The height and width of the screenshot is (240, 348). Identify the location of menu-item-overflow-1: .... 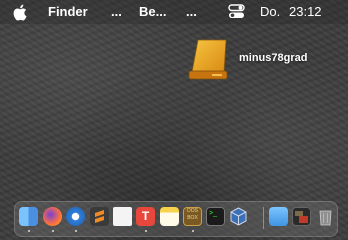
(116, 12).